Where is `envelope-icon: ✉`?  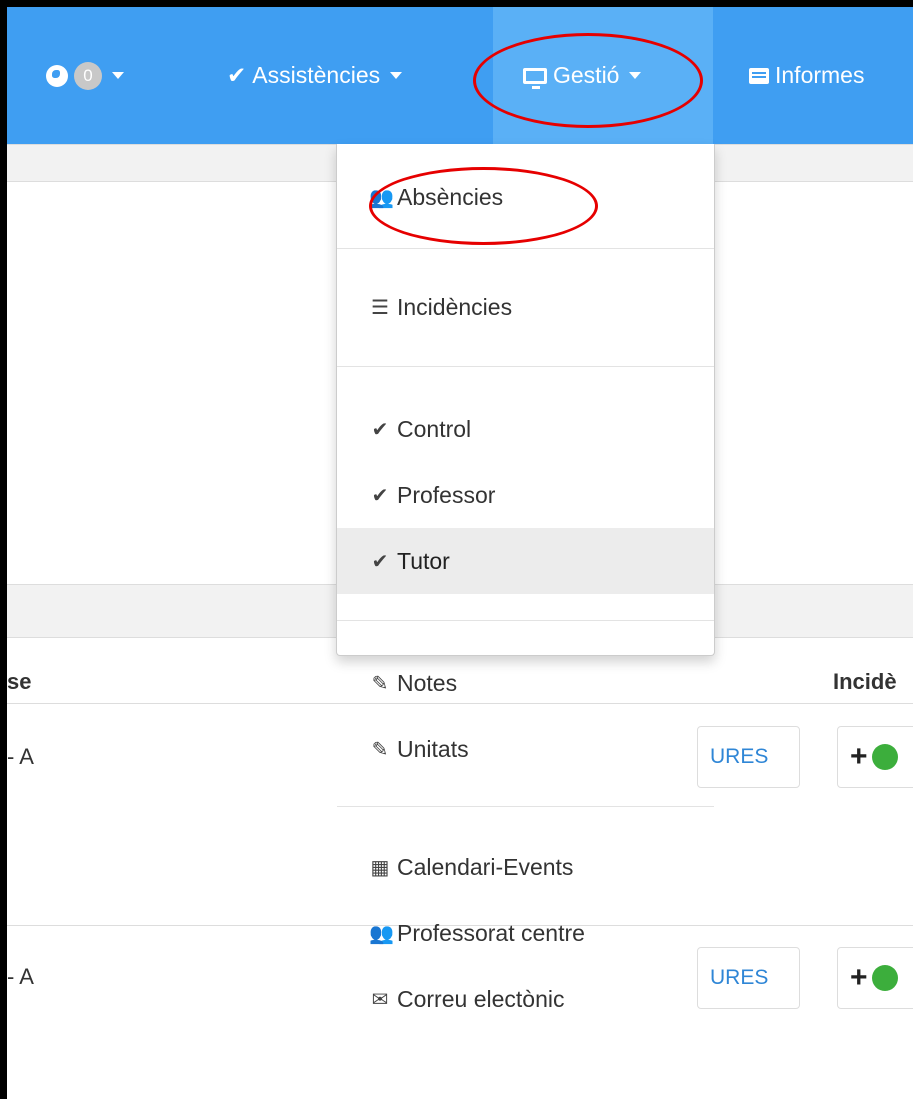
envelope-icon: ✉ is located at coordinates (380, 999).